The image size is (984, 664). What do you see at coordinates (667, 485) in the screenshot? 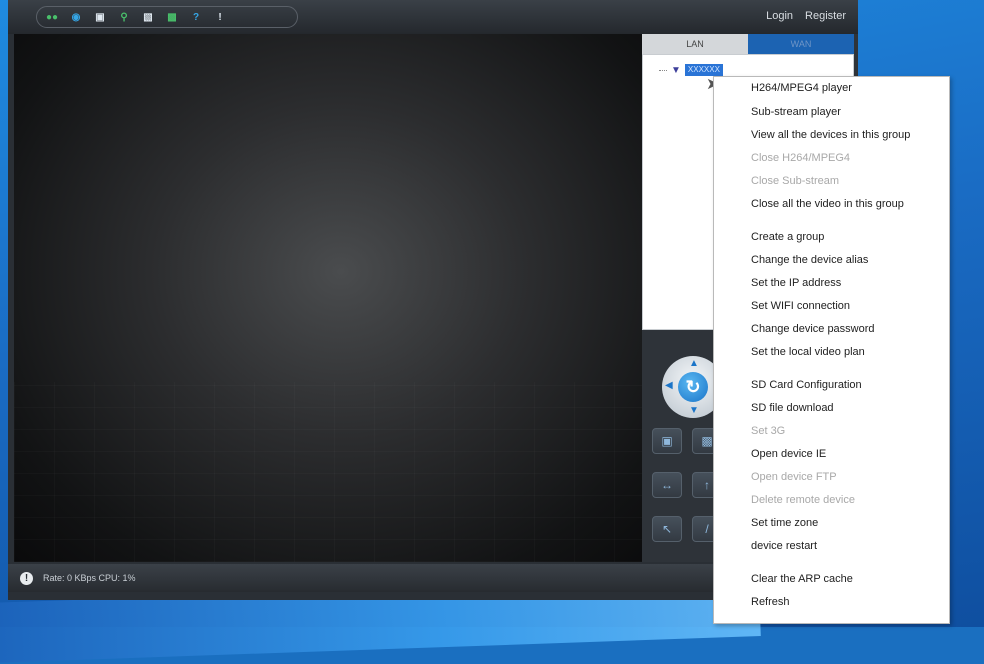
I see `horizontal-arrows-icon: ↔` at bounding box center [667, 485].